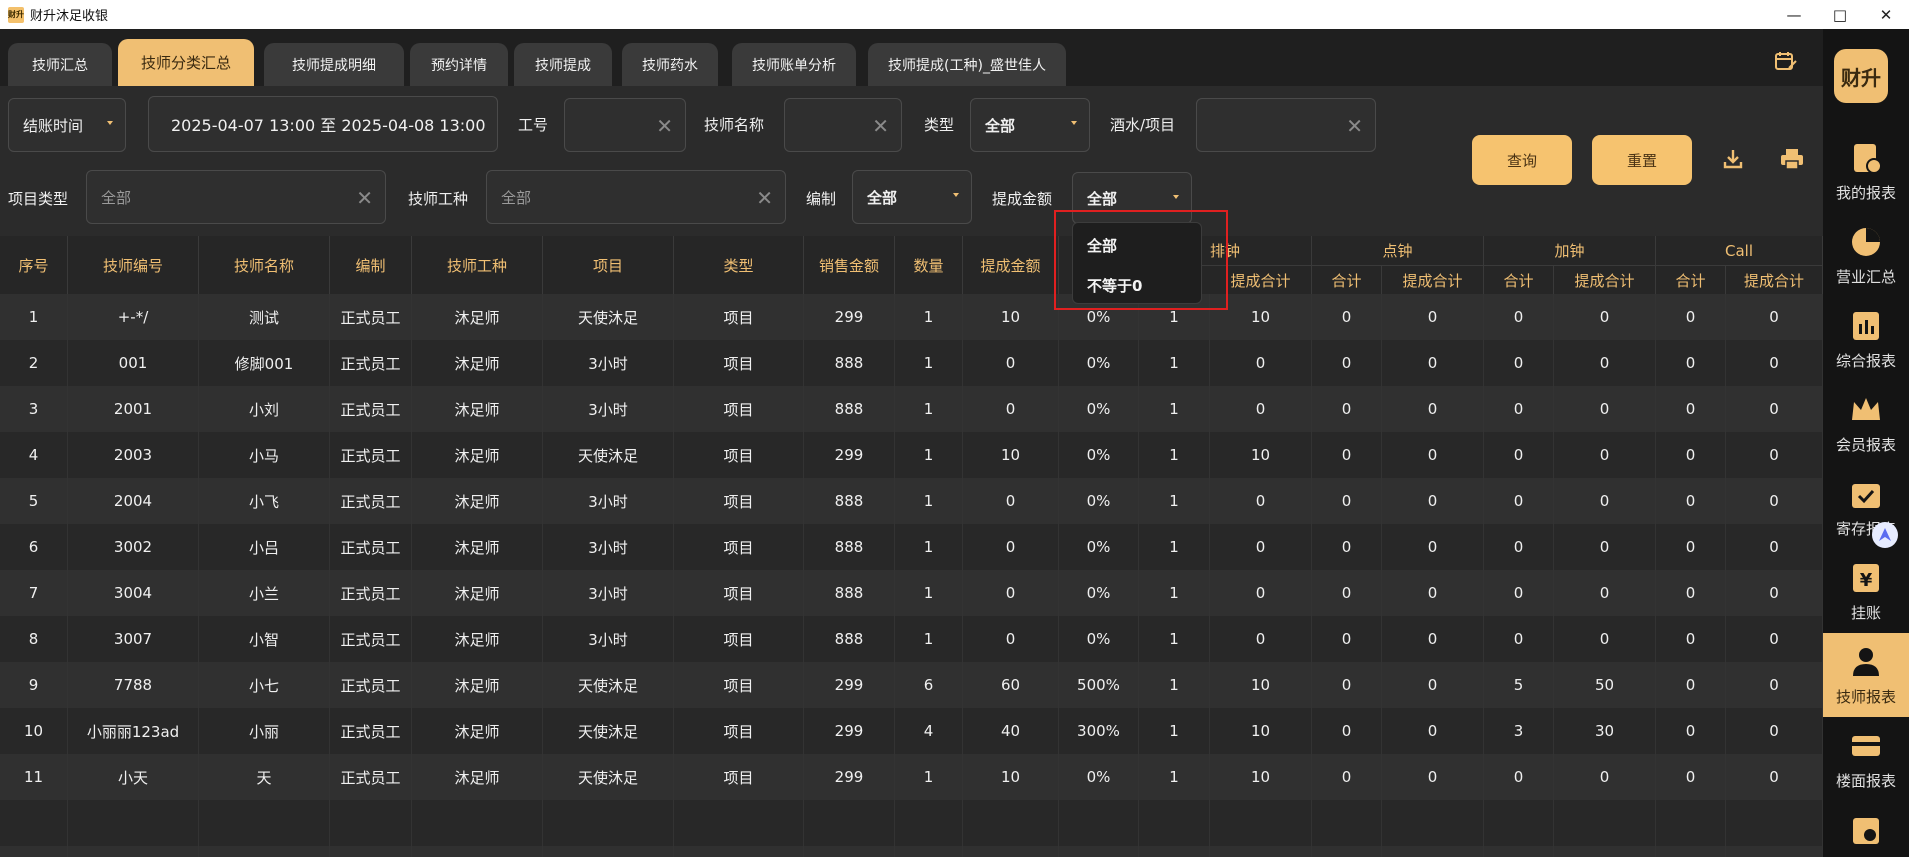  What do you see at coordinates (911, 455) in the screenshot?
I see `table-row: 4 2003 小马 正式员工 沐足师 天使沐足 项目 299 1 10 0% 1 10 0 0 0 0 0 0` at bounding box center [911, 455].